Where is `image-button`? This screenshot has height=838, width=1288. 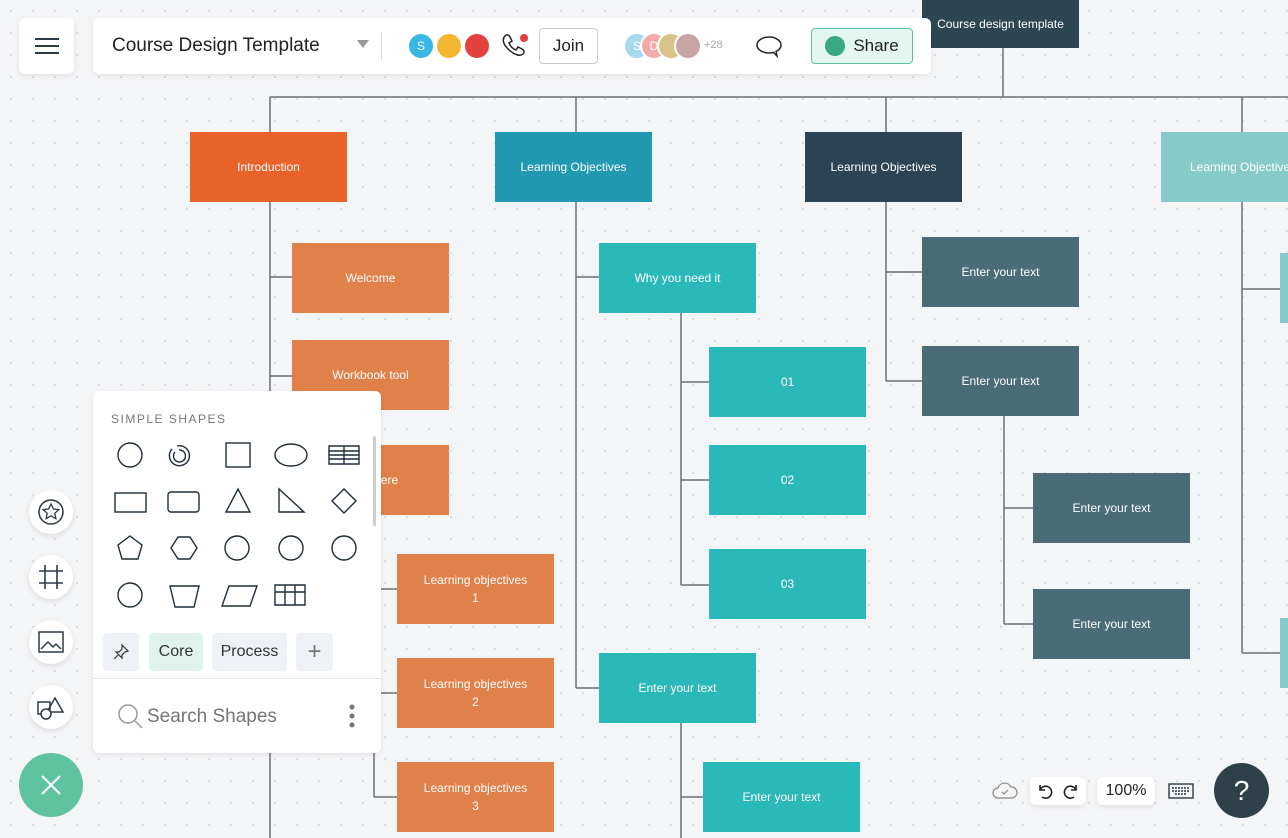
image-button is located at coordinates (51, 642).